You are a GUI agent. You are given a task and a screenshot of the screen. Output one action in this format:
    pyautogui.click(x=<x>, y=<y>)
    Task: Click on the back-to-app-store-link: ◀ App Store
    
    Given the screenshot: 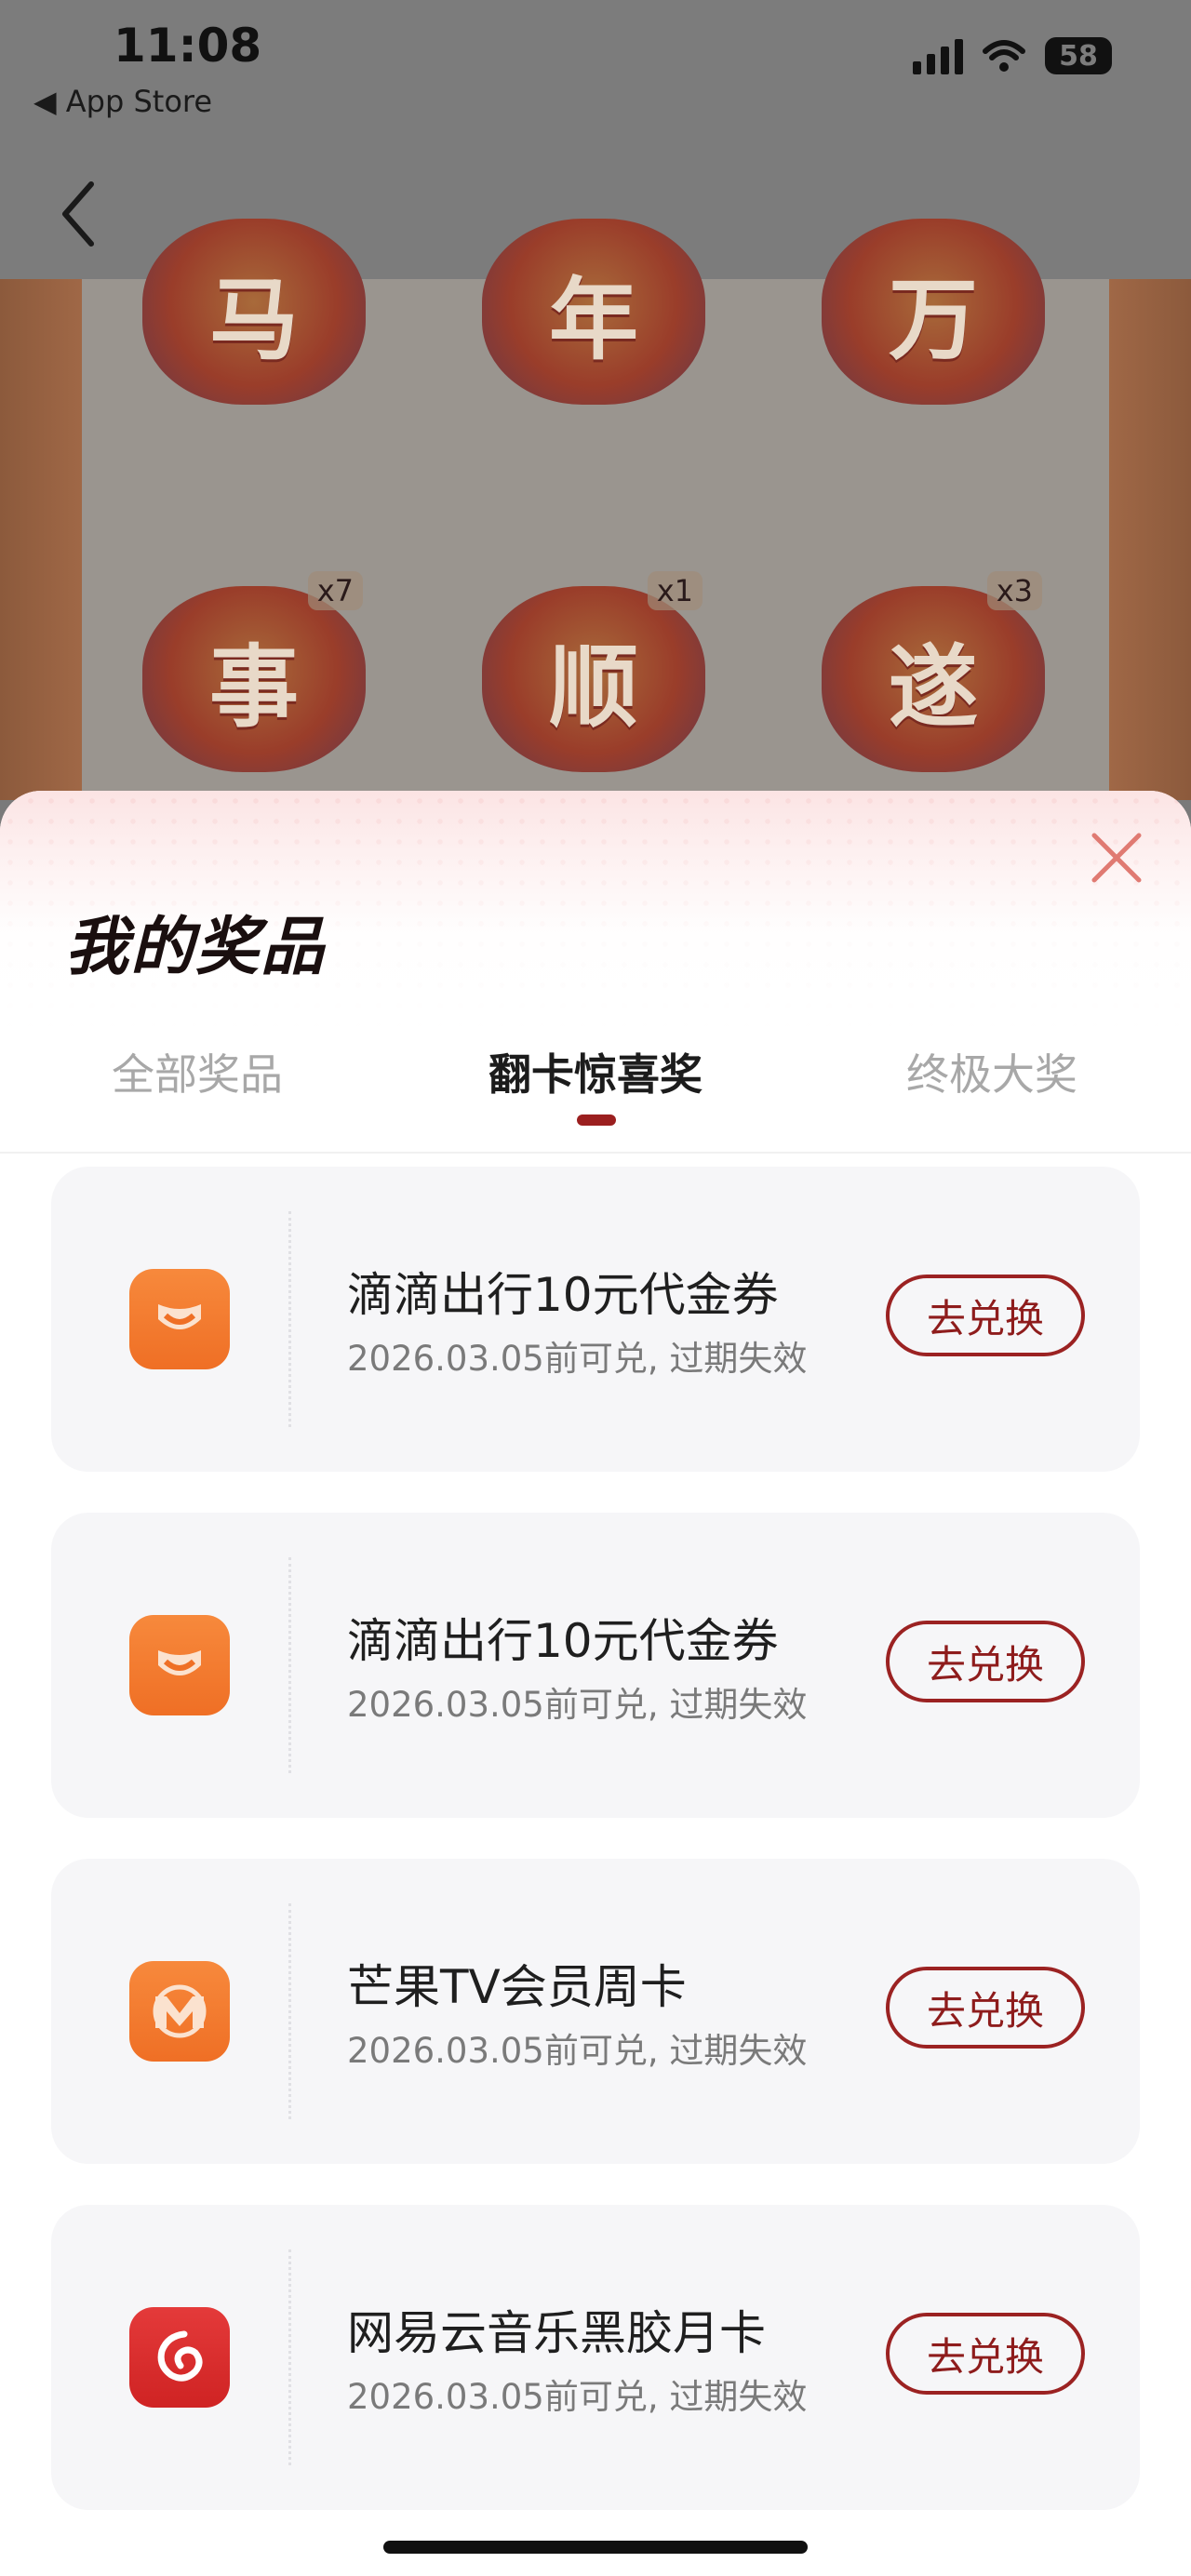 What is the action you would take?
    pyautogui.click(x=122, y=101)
    